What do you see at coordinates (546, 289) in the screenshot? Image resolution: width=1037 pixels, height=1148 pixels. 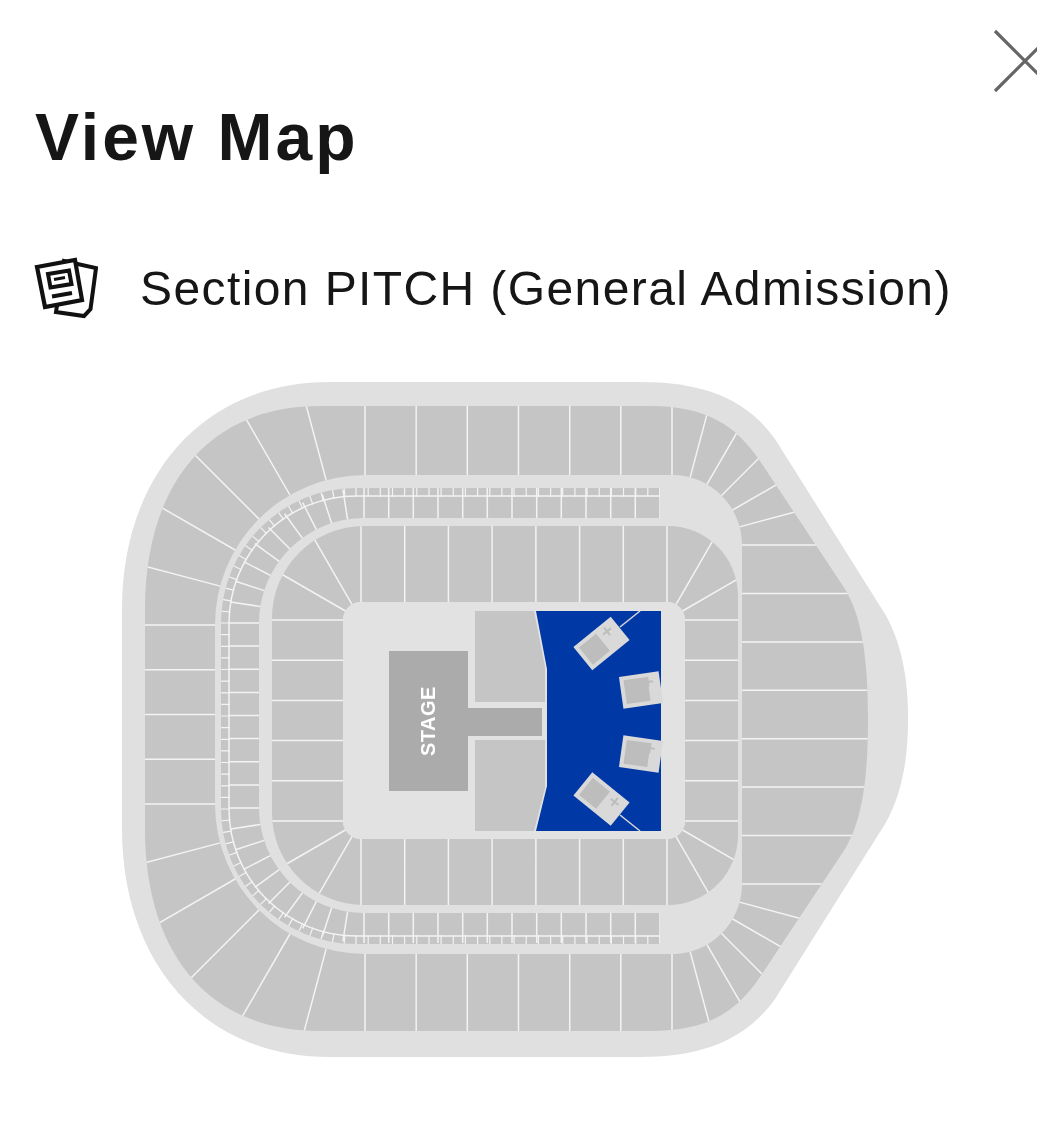 I see `section-label: Section PITCH (General Admission)` at bounding box center [546, 289].